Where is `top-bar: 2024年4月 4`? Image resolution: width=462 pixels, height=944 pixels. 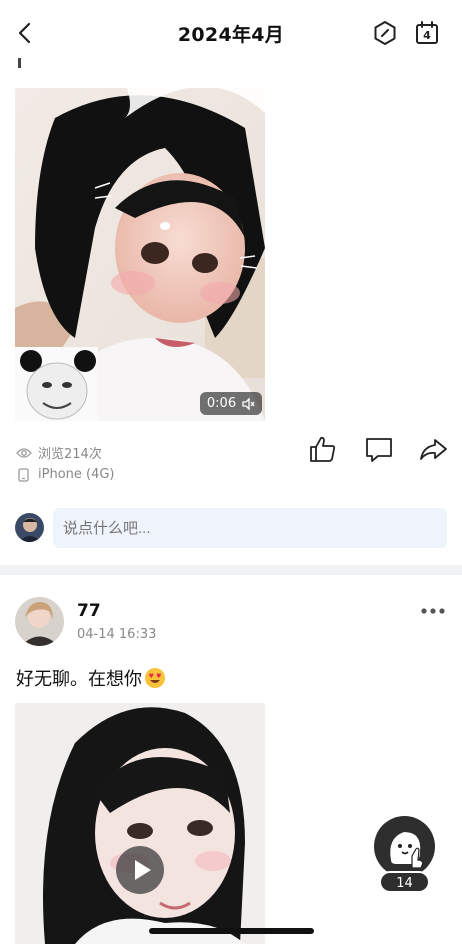
top-bar: 2024年4月 4 is located at coordinates (231, 33).